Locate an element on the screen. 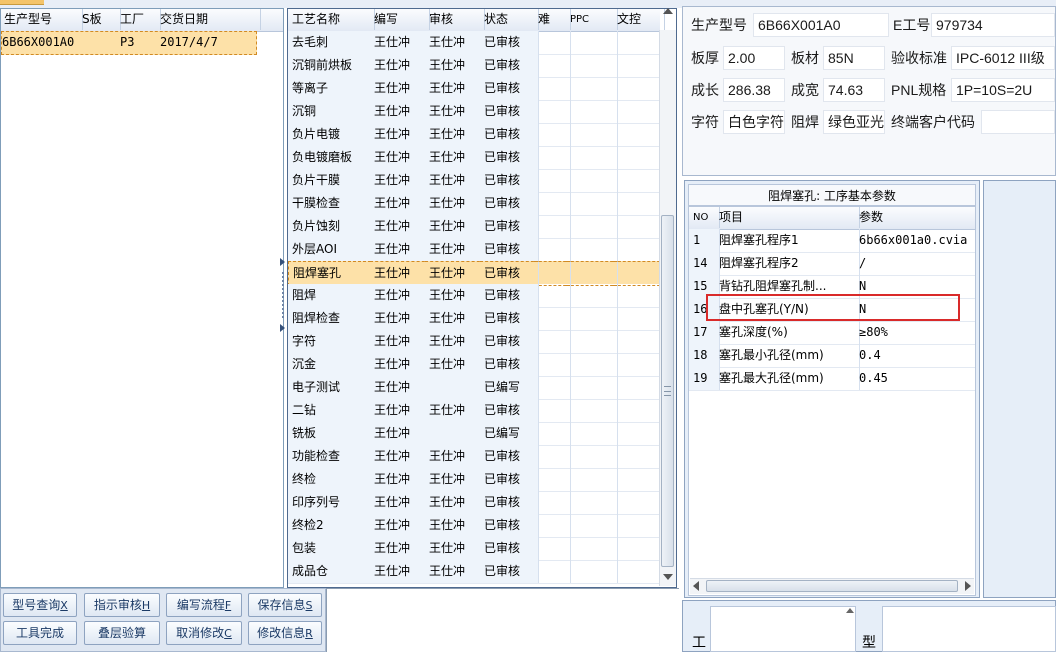 The height and width of the screenshot is (652, 1056). col-header-doc-control: 文控 is located at coordinates (639, 19).